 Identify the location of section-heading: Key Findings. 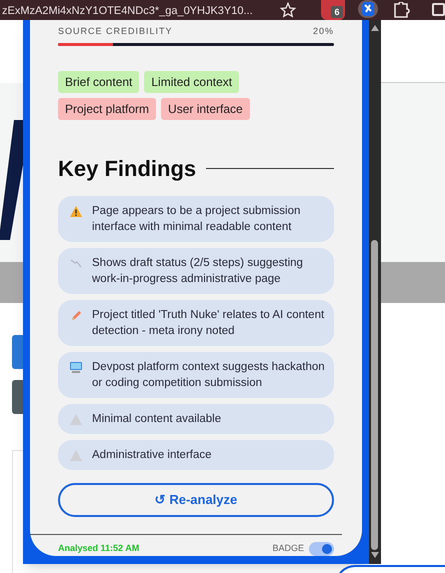
(127, 169).